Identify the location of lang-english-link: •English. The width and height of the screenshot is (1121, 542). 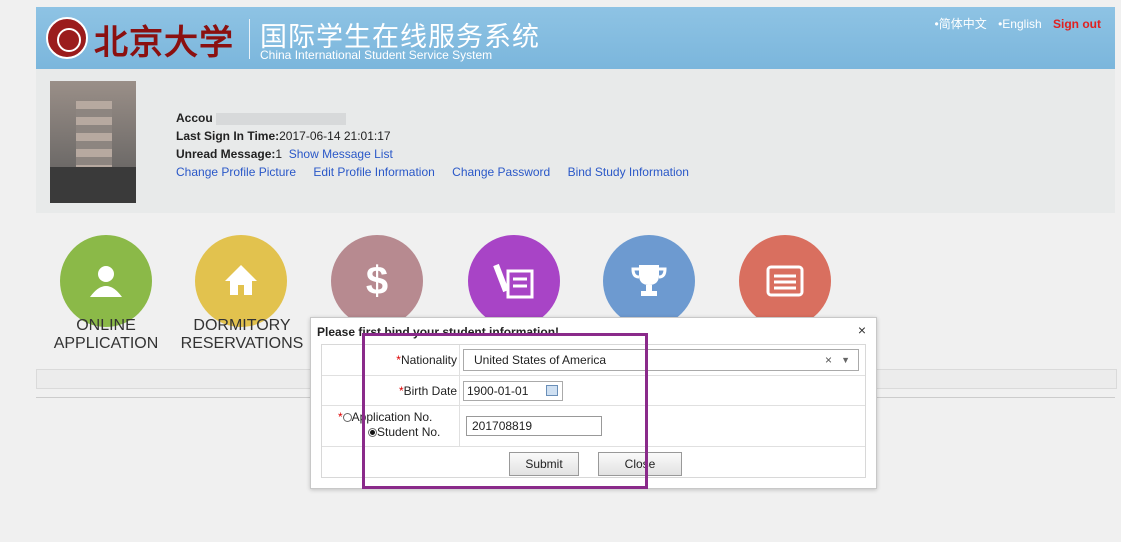
(1020, 24).